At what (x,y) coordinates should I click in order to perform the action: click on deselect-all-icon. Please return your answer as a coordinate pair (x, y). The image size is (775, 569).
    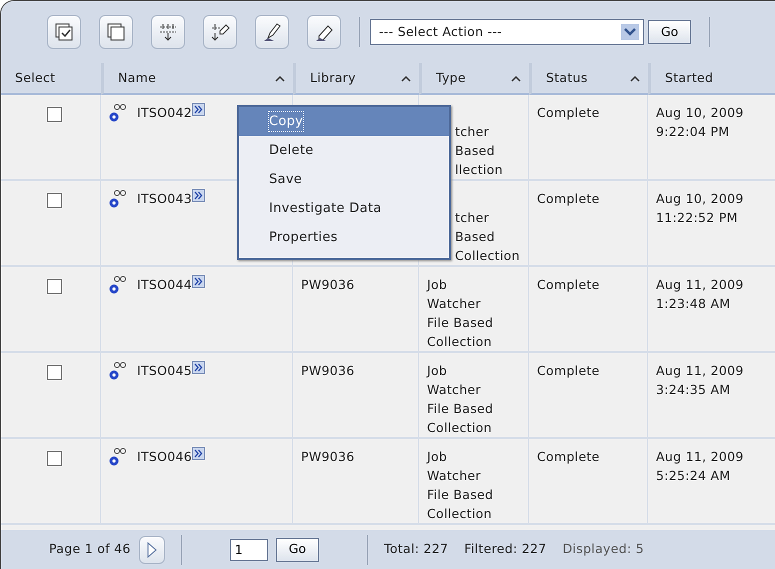
    Looking at the image, I should click on (116, 32).